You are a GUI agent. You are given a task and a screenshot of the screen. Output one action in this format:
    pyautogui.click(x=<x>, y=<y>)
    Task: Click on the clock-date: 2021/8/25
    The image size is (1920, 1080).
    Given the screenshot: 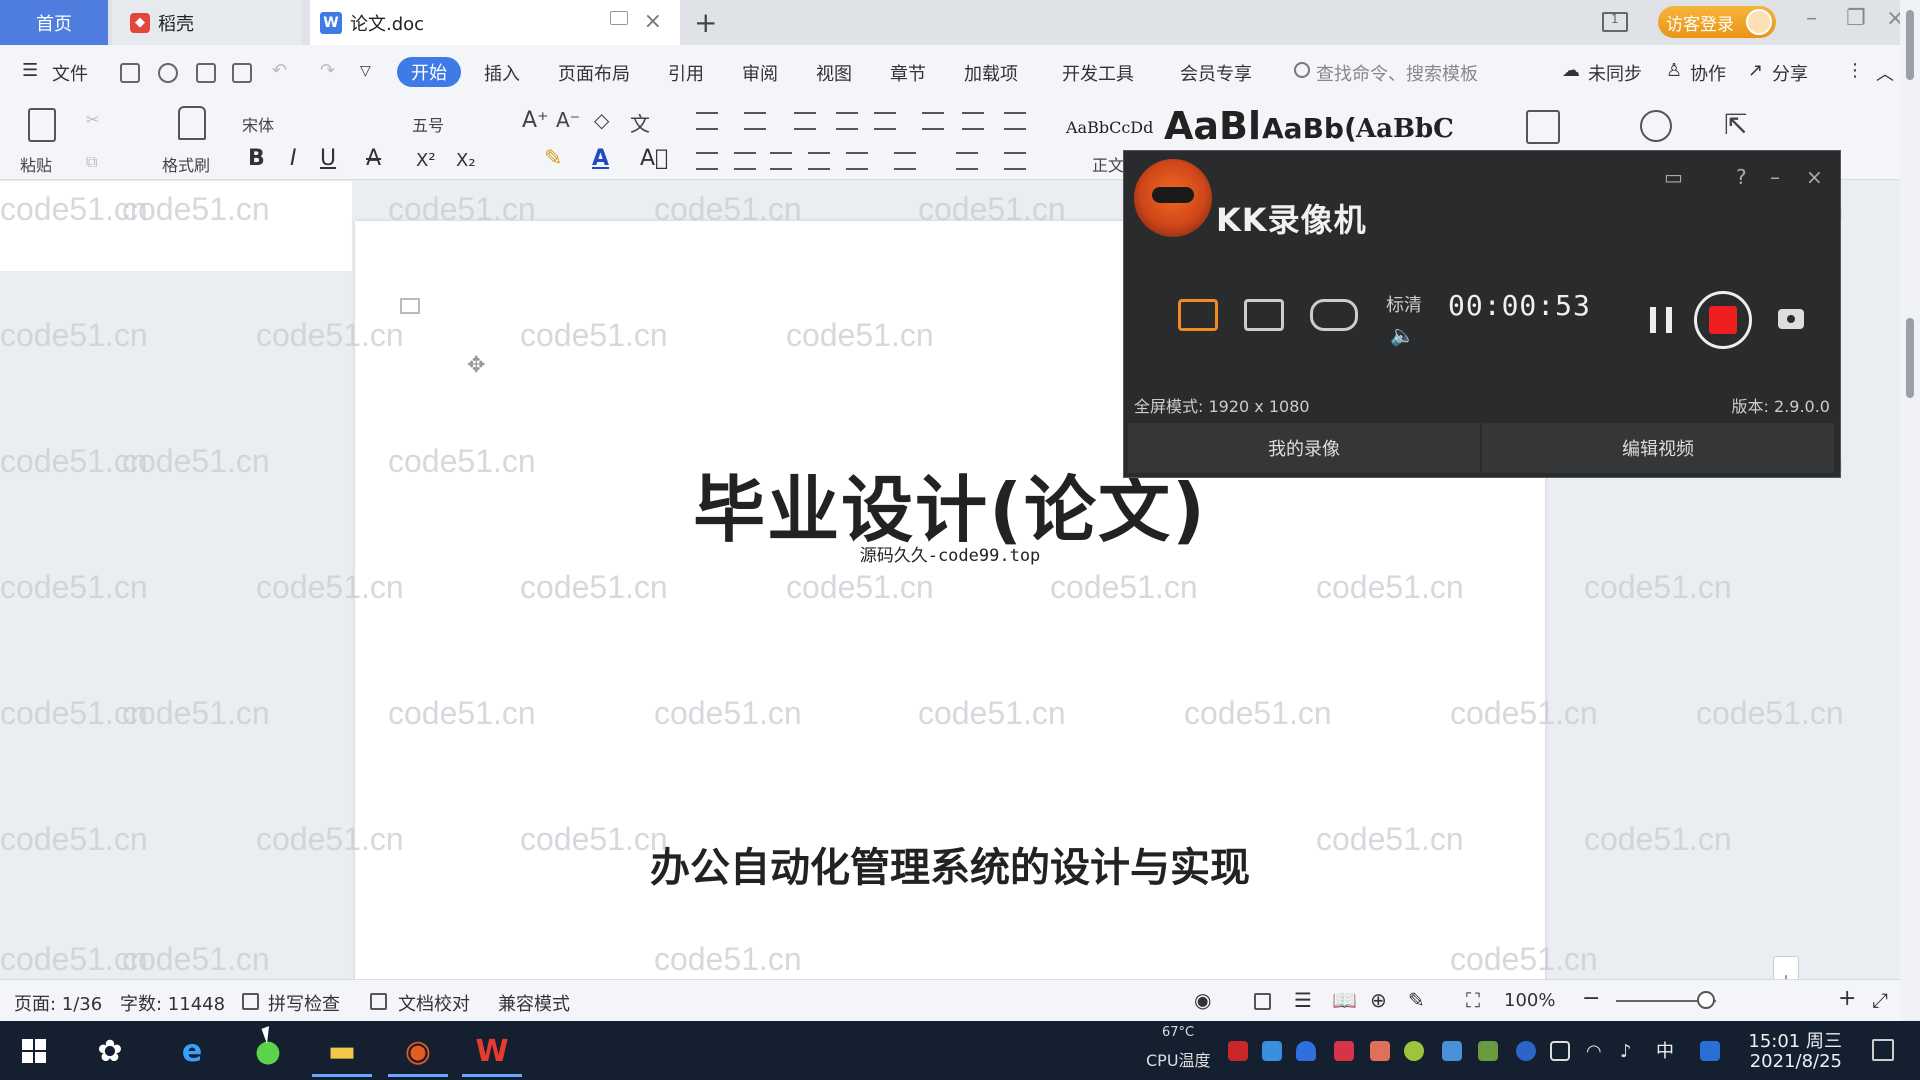 What is the action you would take?
    pyautogui.click(x=1794, y=1061)
    